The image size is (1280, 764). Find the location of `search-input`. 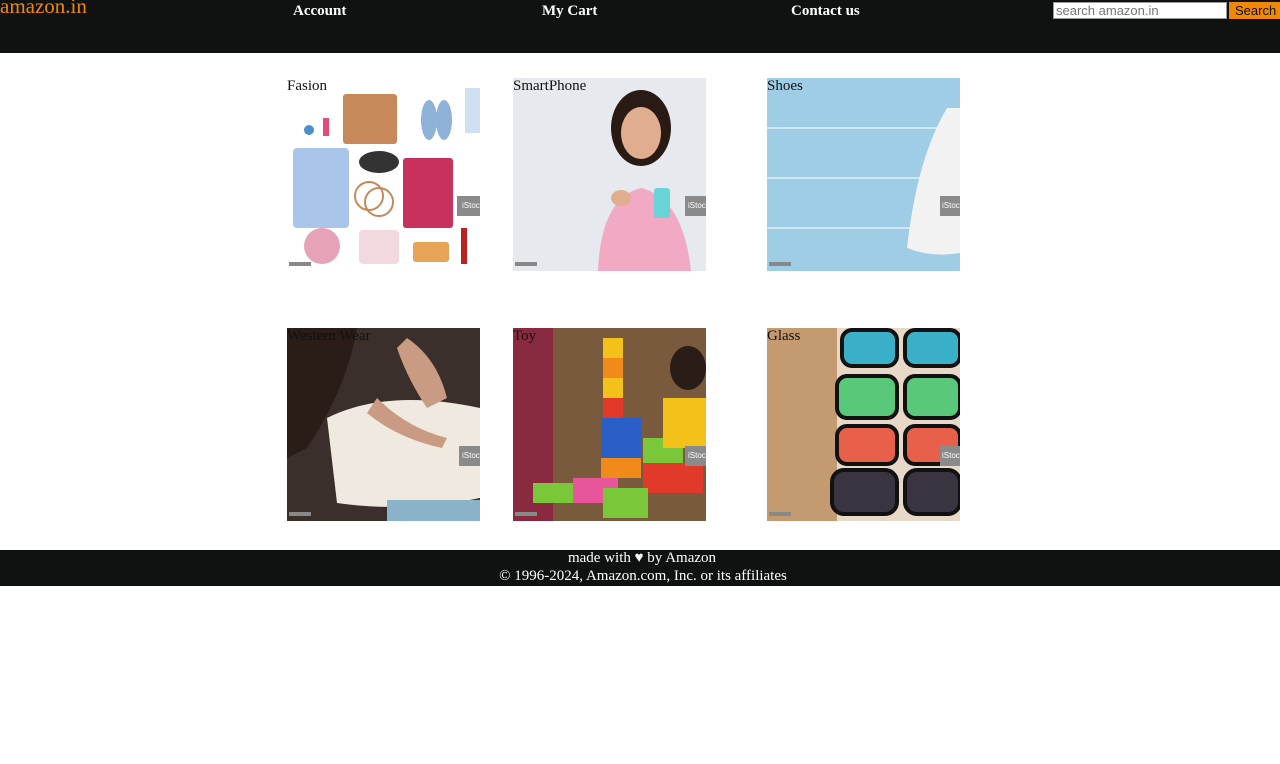

search-input is located at coordinates (1140, 10).